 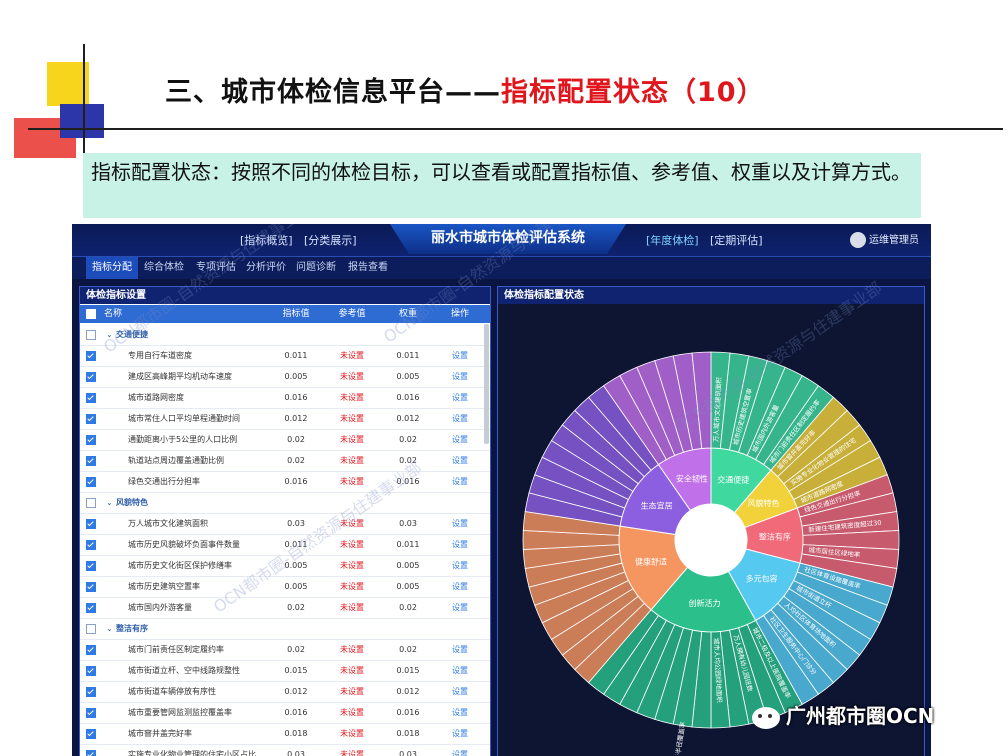 I want to click on decor-blue-square, so click(x=82, y=121).